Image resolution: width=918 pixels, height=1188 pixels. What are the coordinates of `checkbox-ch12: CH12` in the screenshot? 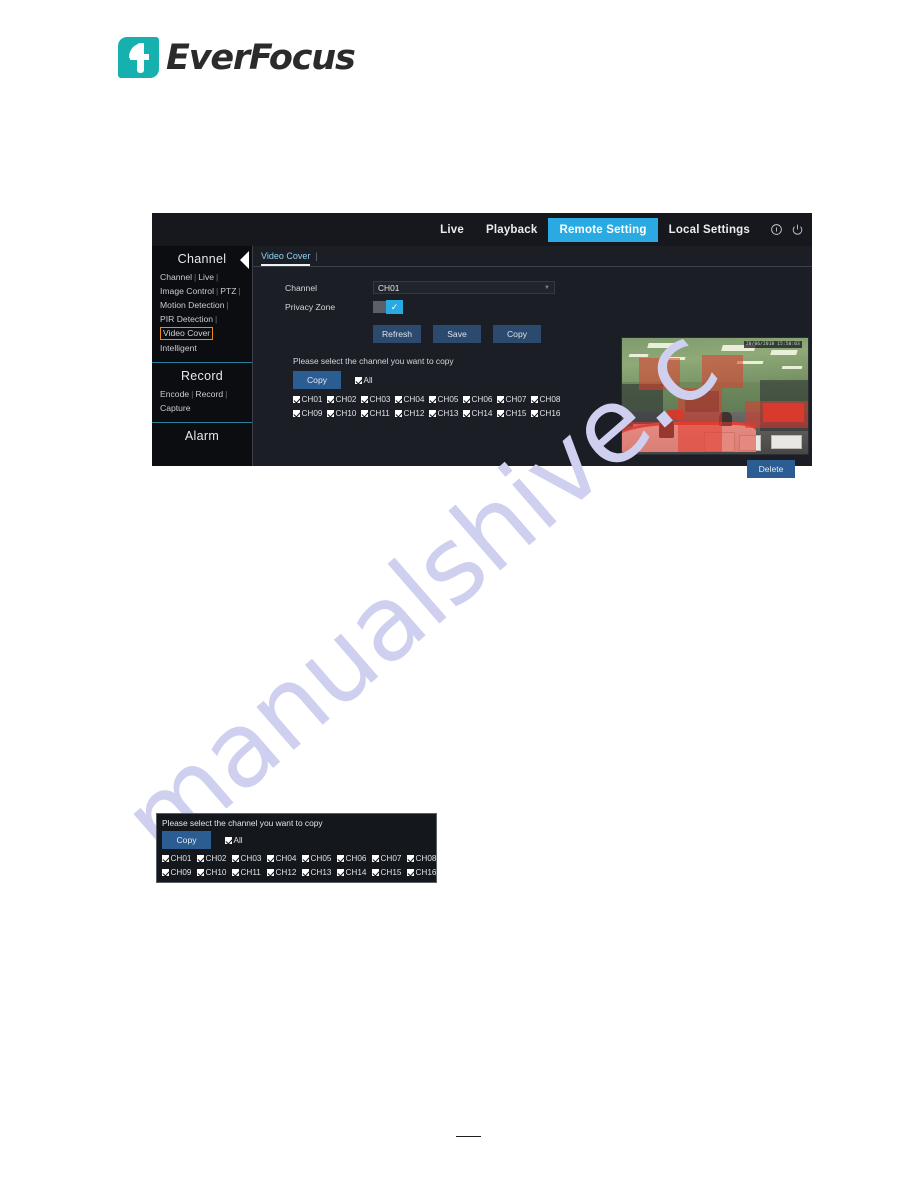 It's located at (412, 413).